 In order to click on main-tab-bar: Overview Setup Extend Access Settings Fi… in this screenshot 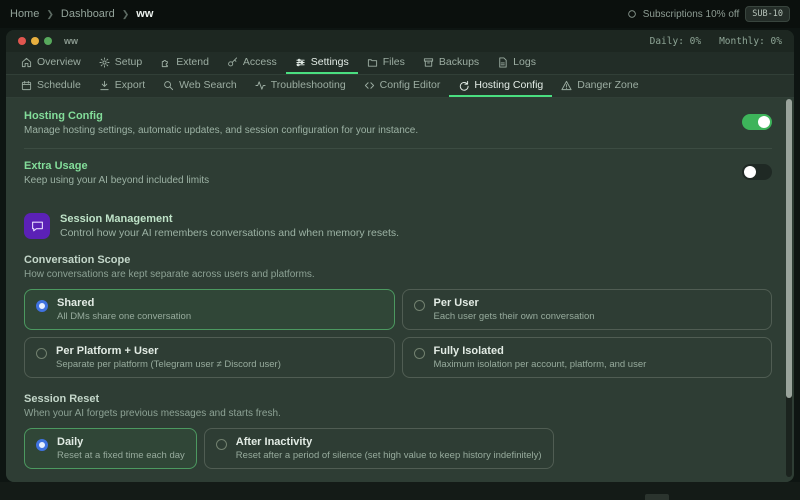, I will do `click(400, 63)`.